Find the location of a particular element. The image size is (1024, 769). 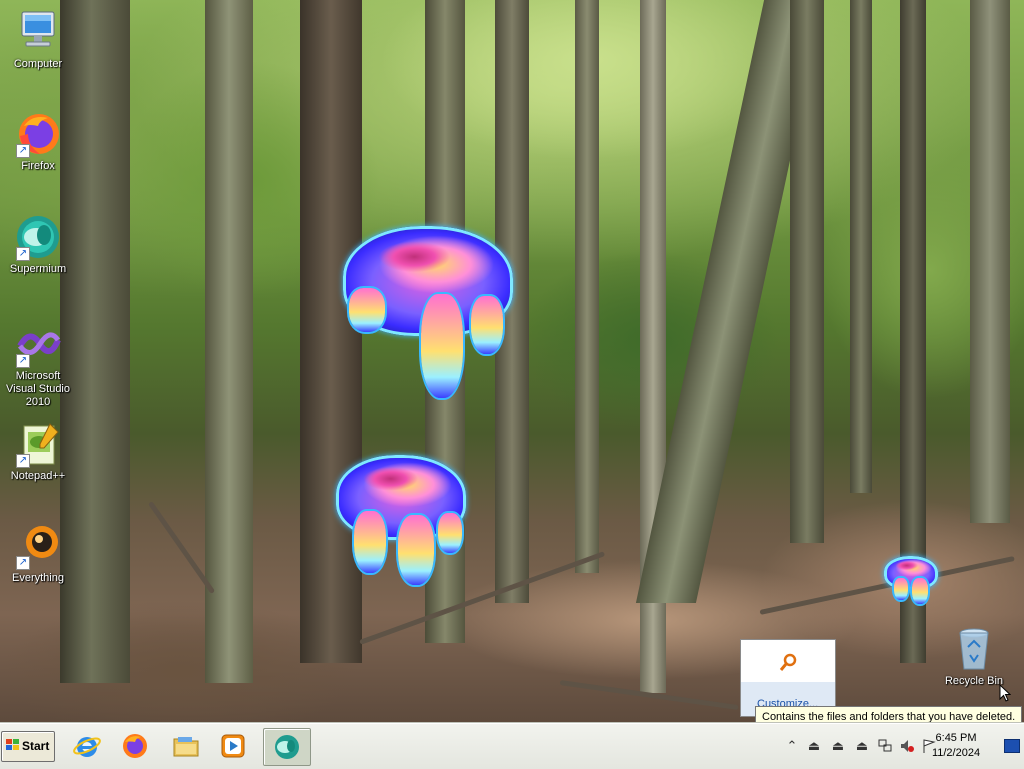

desktop-icon-label: Everything is located at coordinates (38, 578).